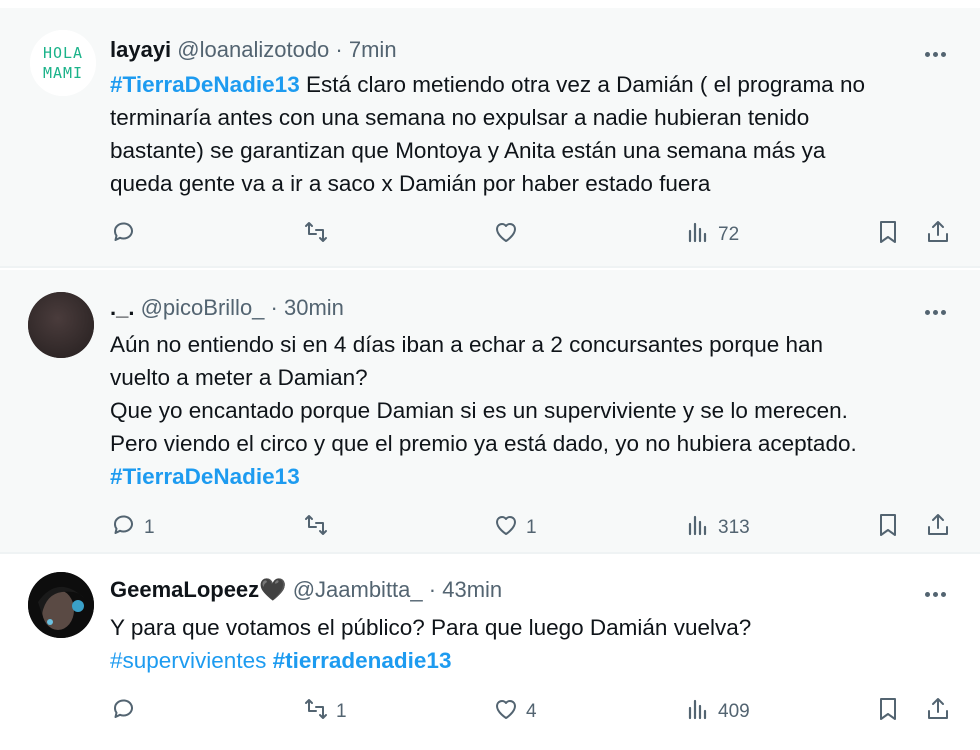 The image size is (980, 750). I want to click on tweet-text-line: #supervivientes #tierradenadie13, so click(535, 660).